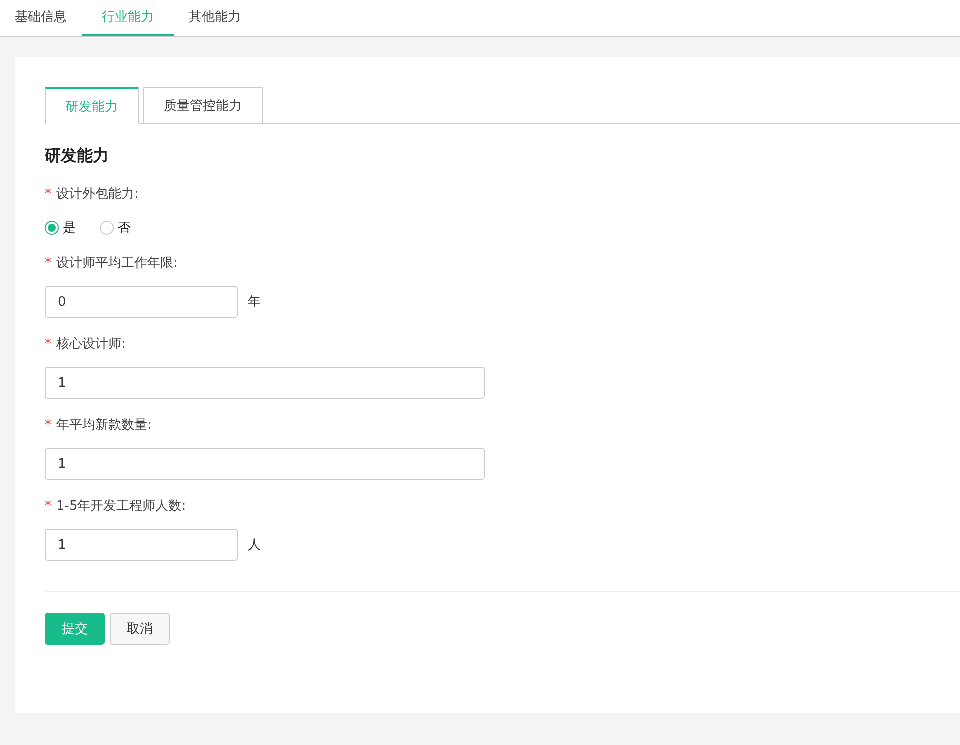  Describe the element at coordinates (254, 302) in the screenshot. I see `unit-label: 年` at that location.